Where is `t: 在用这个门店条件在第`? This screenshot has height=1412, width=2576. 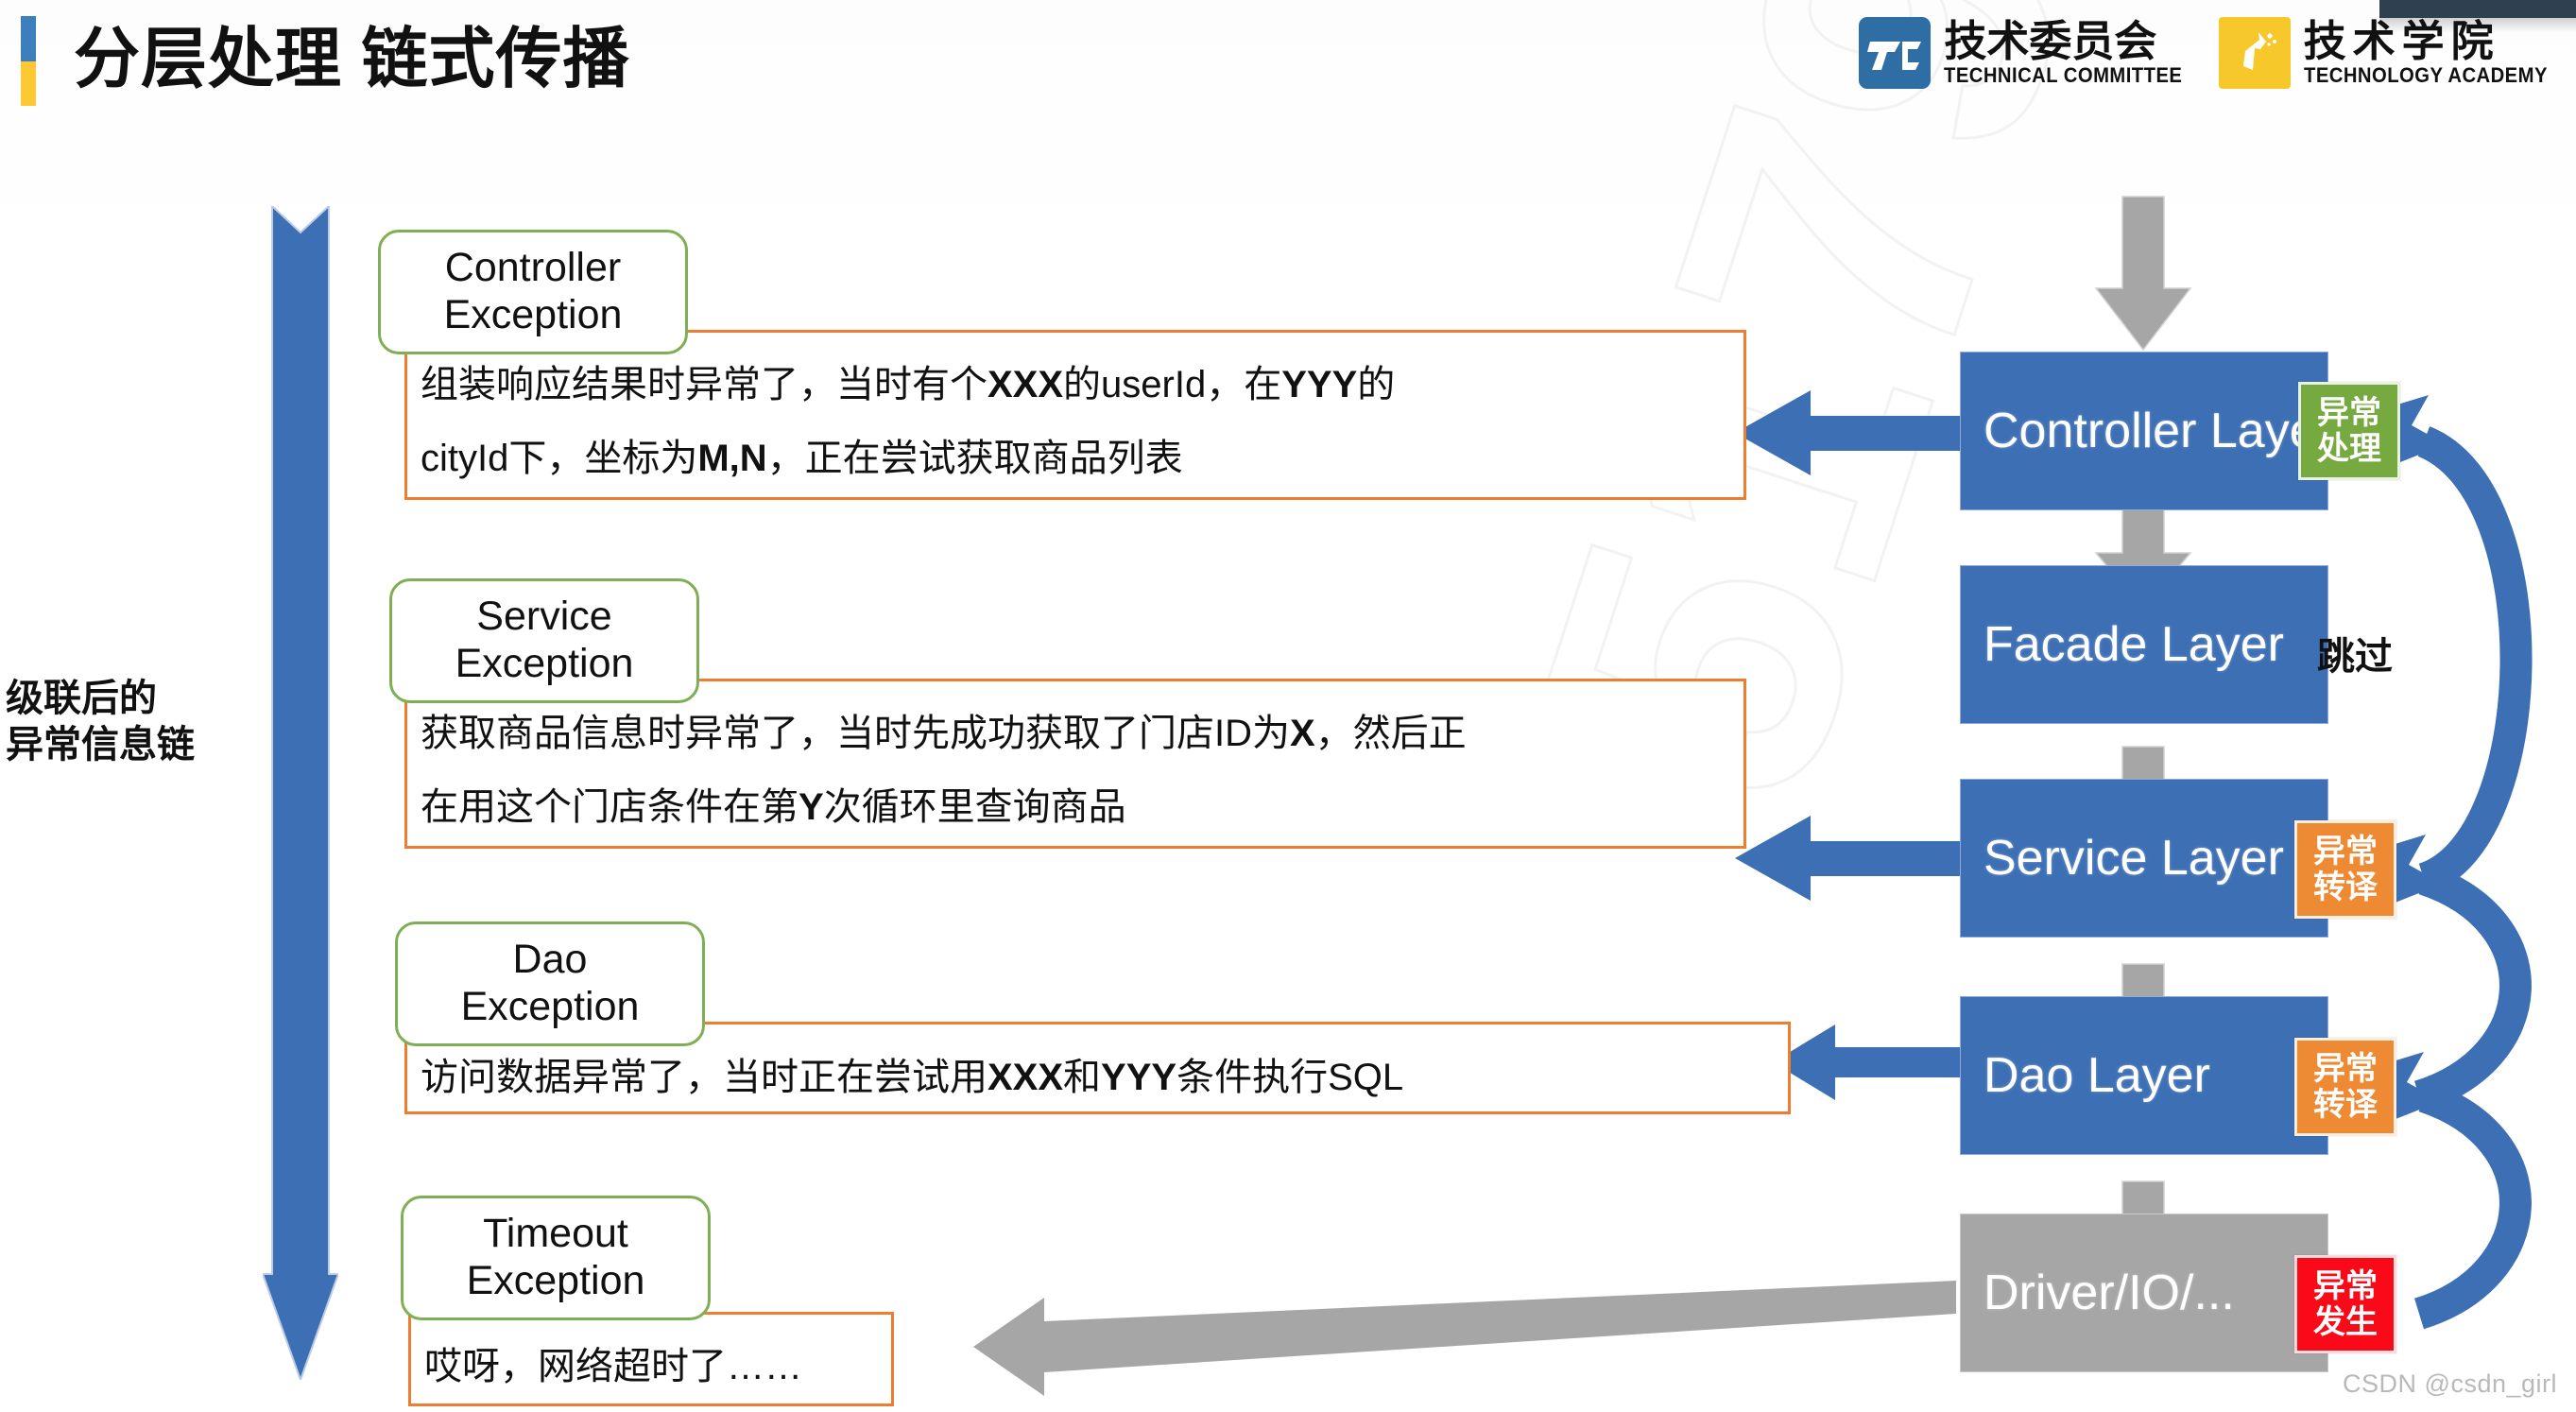 t: 在用这个门店条件在第 is located at coordinates (610, 807).